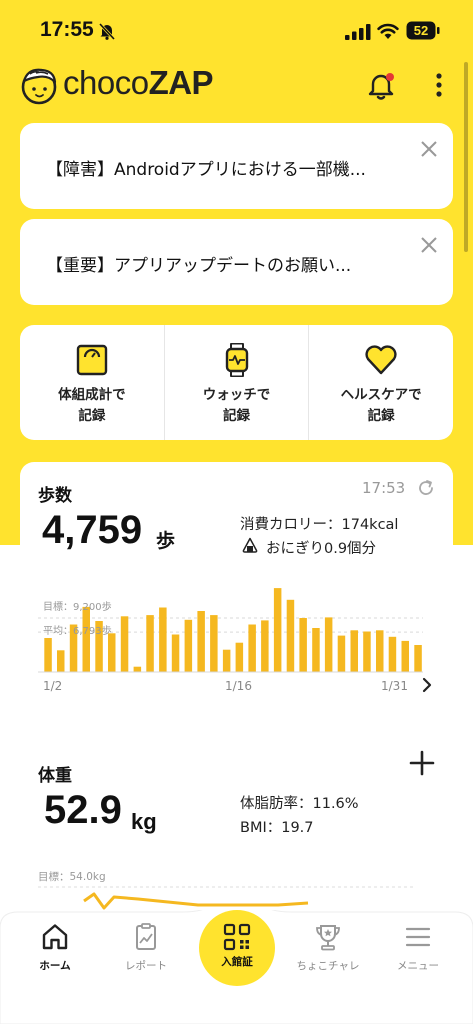 This screenshot has height=1024, width=473. What do you see at coordinates (426, 488) in the screenshot?
I see `refresh-icon` at bounding box center [426, 488].